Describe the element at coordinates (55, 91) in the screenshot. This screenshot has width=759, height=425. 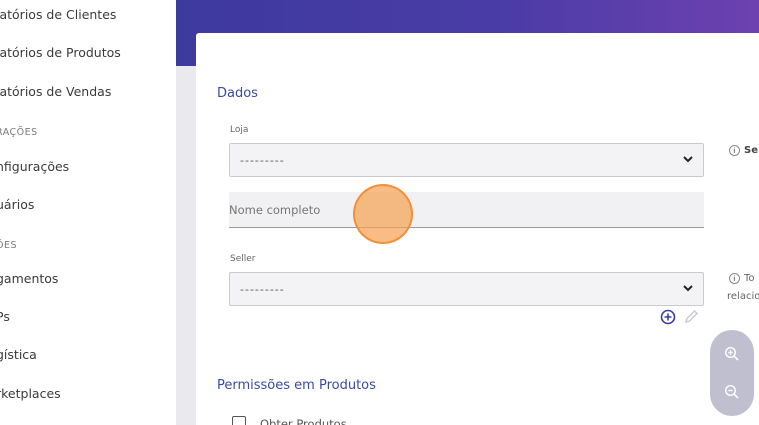
I see `sidebar-item-relatorios-vendas: latórios de Vendas` at that location.